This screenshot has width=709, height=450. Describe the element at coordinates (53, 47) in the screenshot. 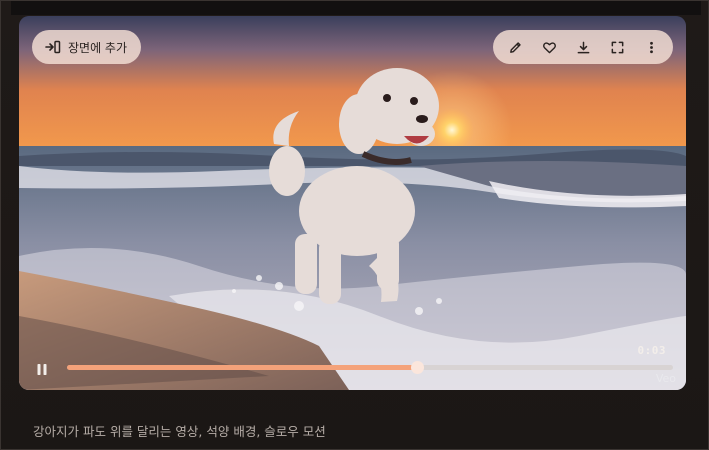

I see `add-scene-icon` at that location.